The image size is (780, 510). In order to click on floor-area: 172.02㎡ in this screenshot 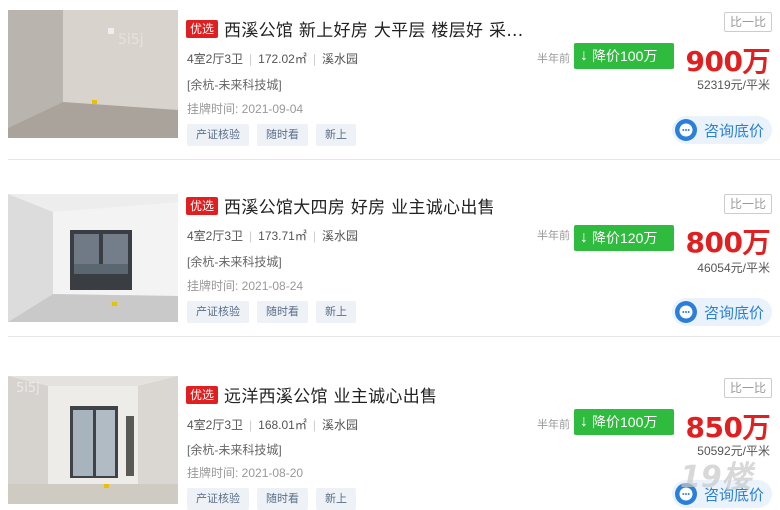, I will do `click(282, 59)`.